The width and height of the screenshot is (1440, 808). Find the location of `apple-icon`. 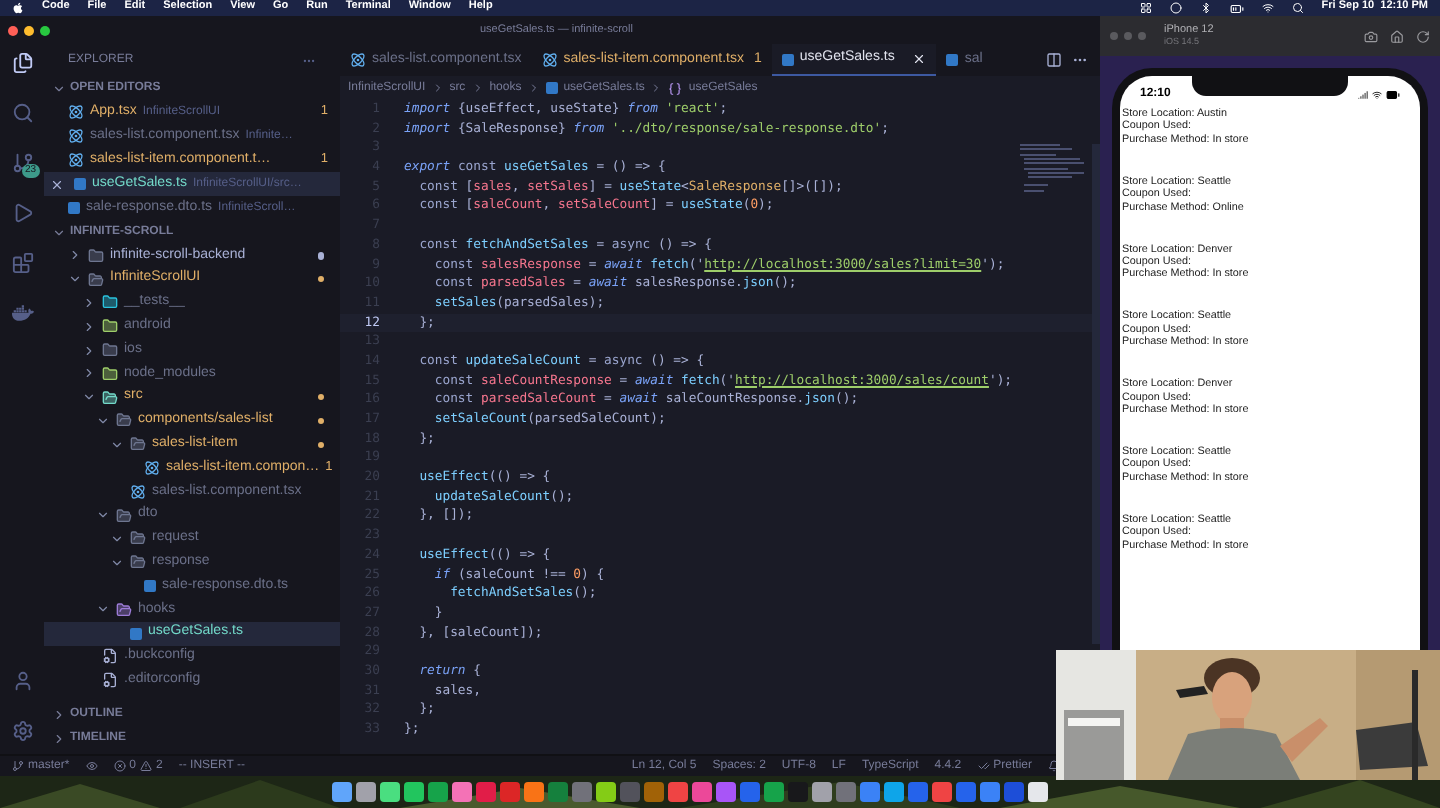

apple-icon is located at coordinates (18, 8).